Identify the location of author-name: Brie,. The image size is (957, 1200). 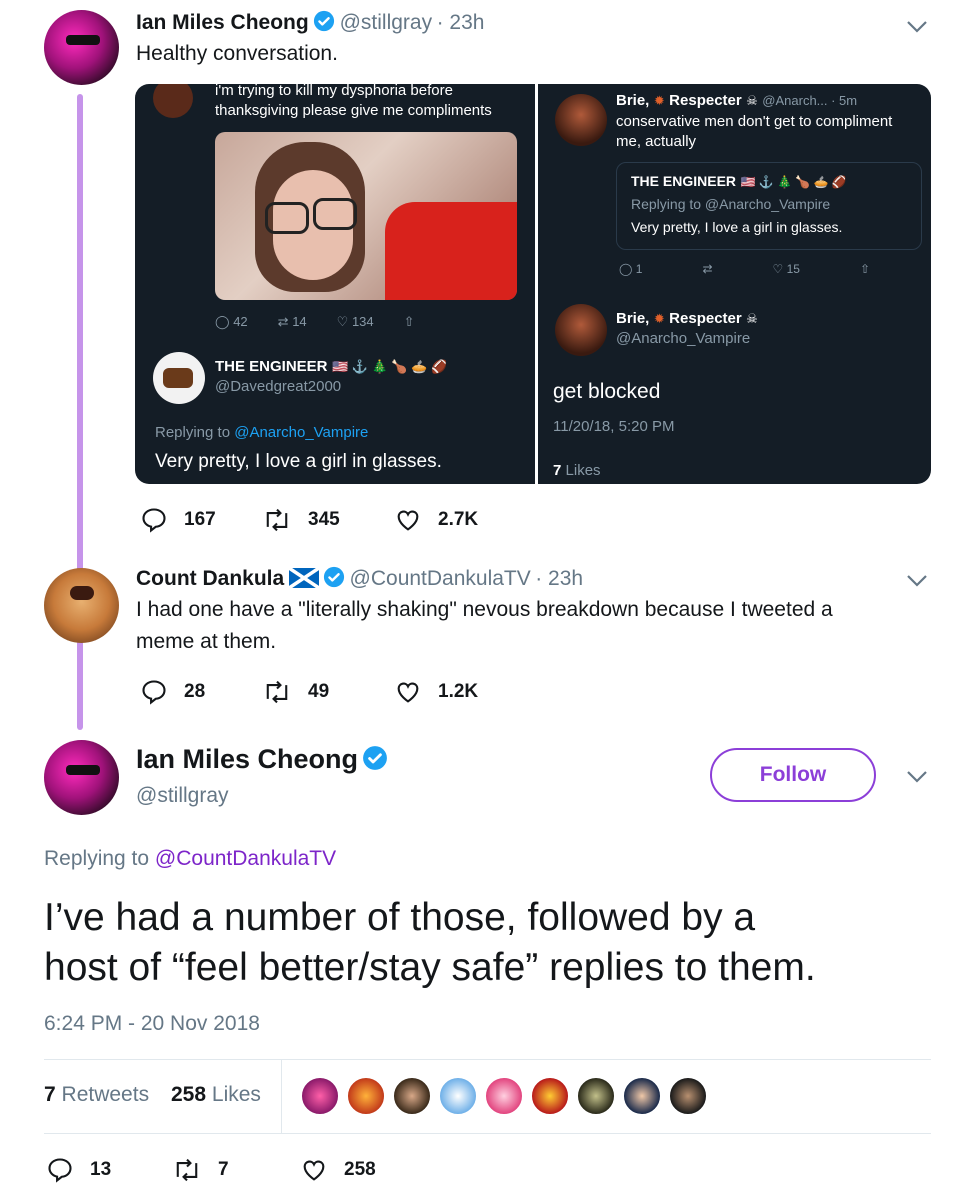
(633, 100).